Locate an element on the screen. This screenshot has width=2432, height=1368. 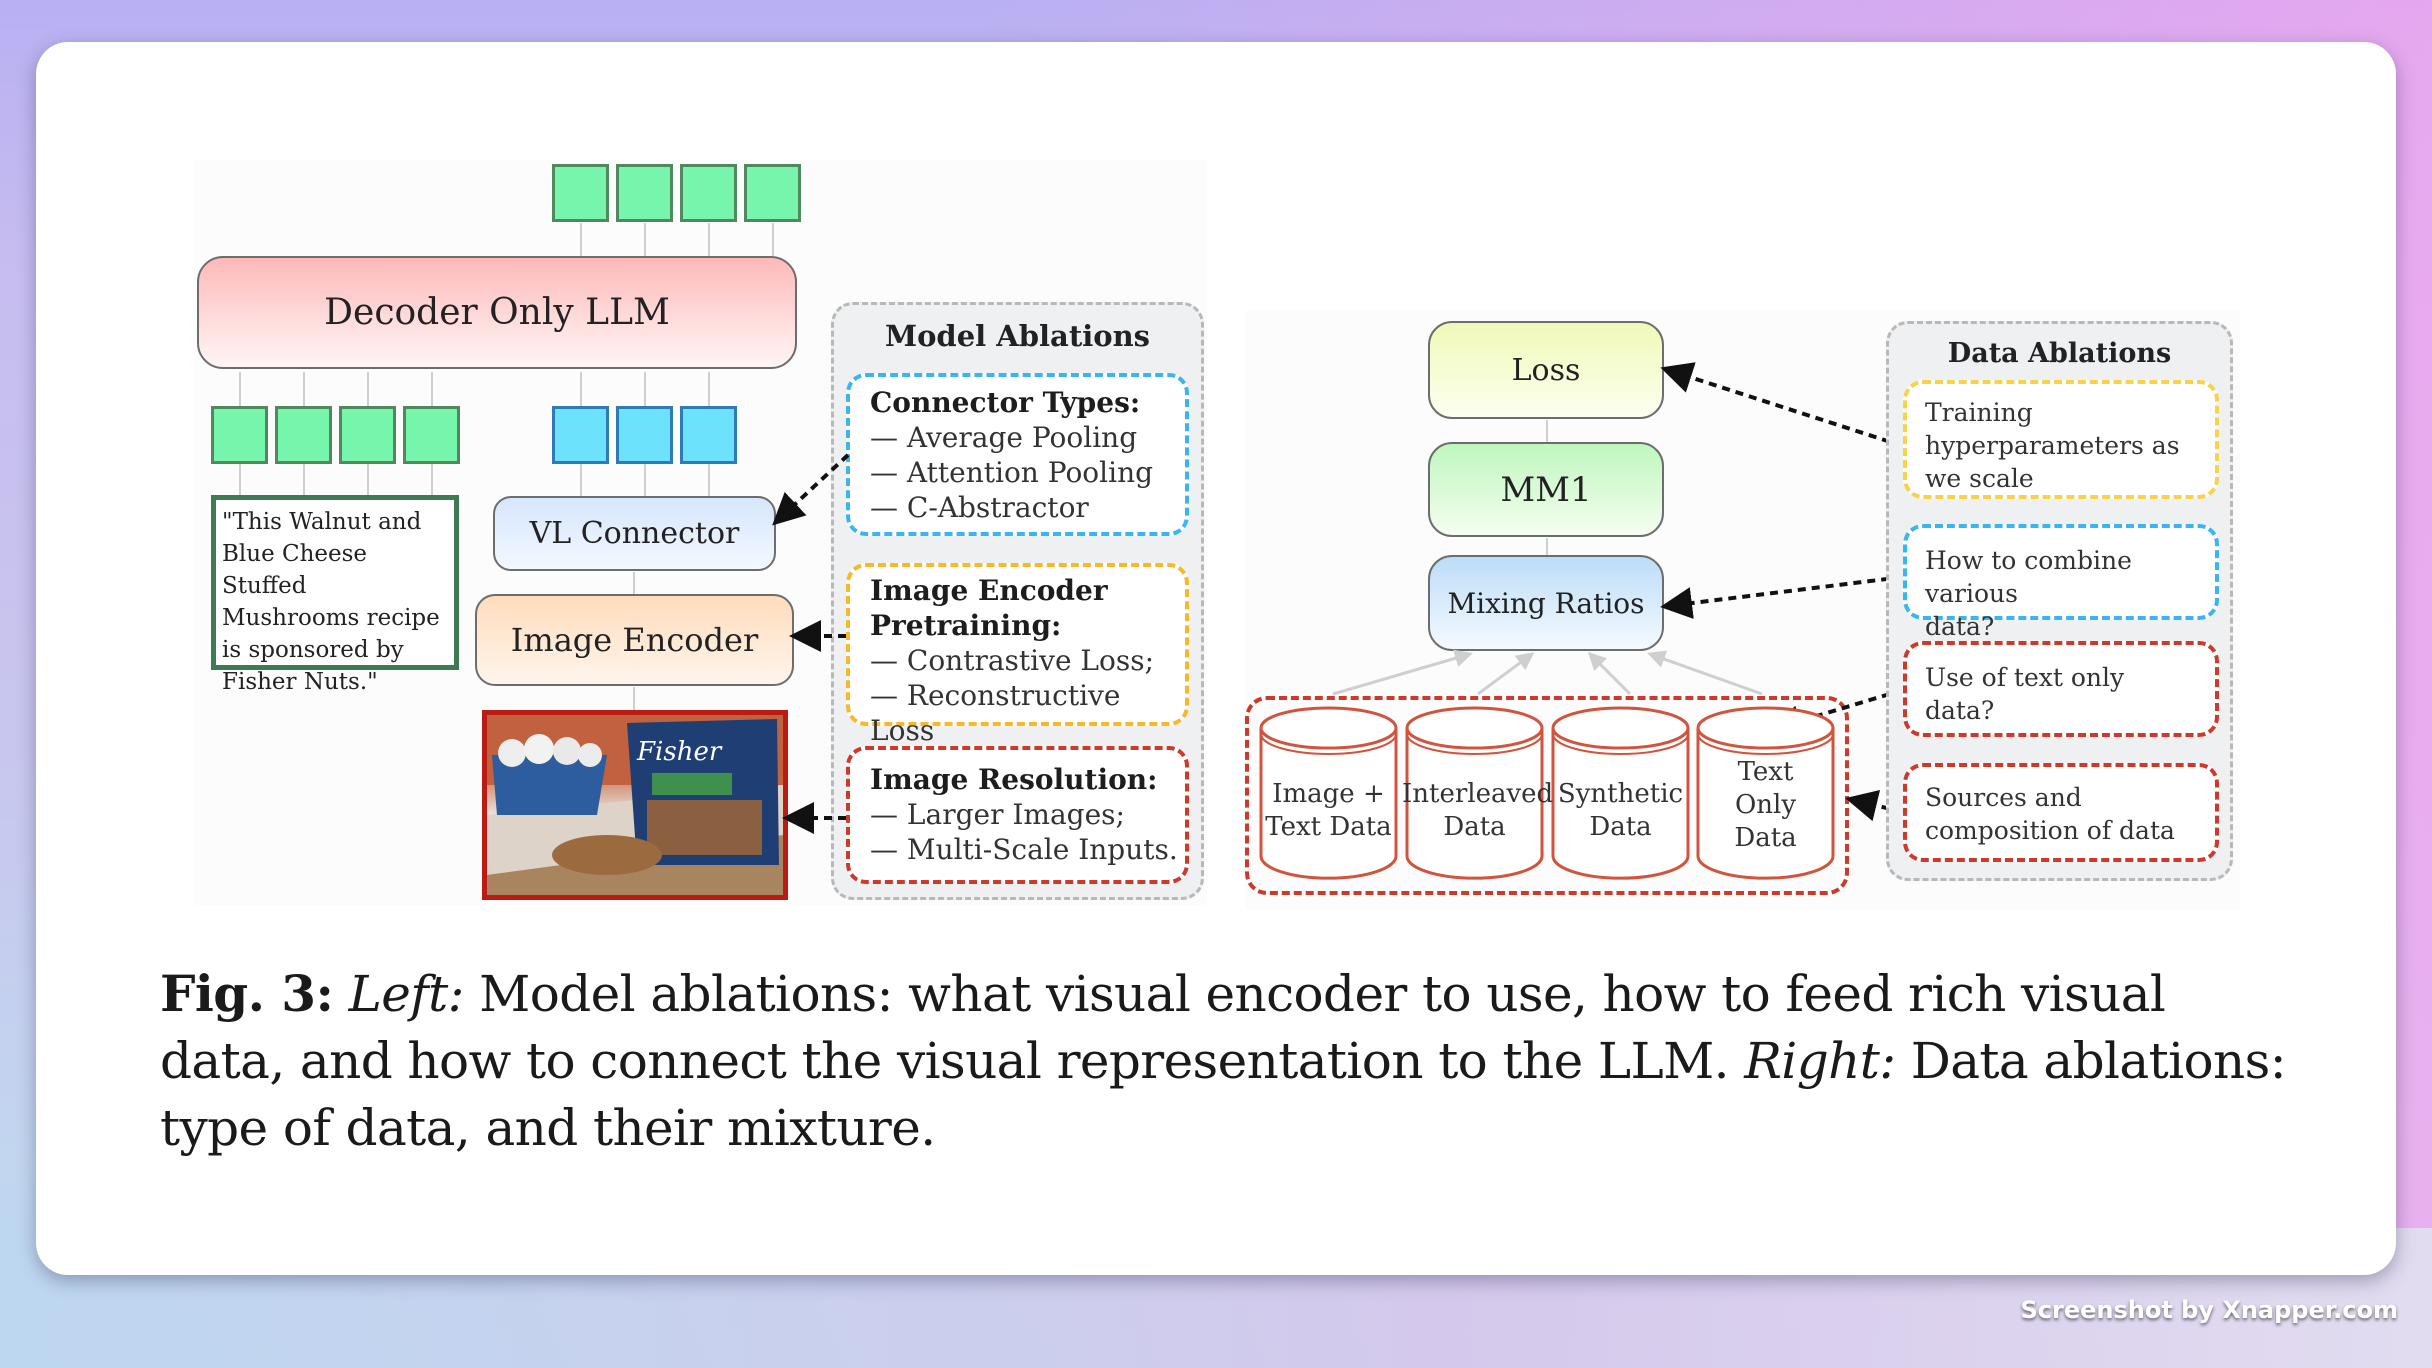
ablation-text-line: How to combine various is located at coordinates (2028, 577).